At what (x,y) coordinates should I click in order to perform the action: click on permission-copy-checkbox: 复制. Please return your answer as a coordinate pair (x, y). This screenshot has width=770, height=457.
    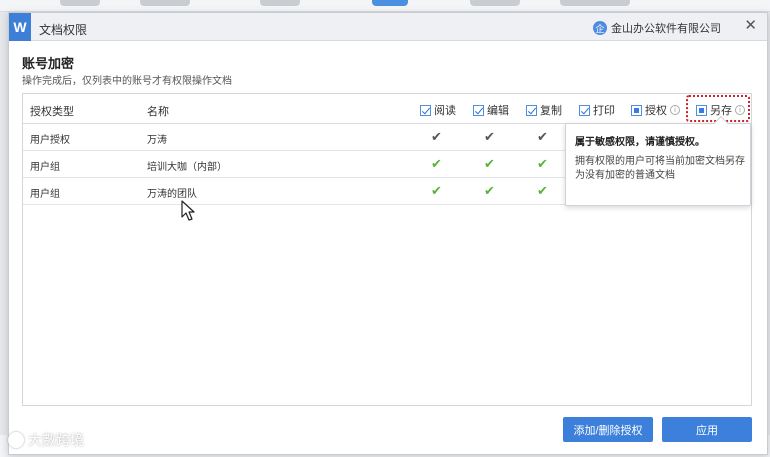
    Looking at the image, I should click on (544, 110).